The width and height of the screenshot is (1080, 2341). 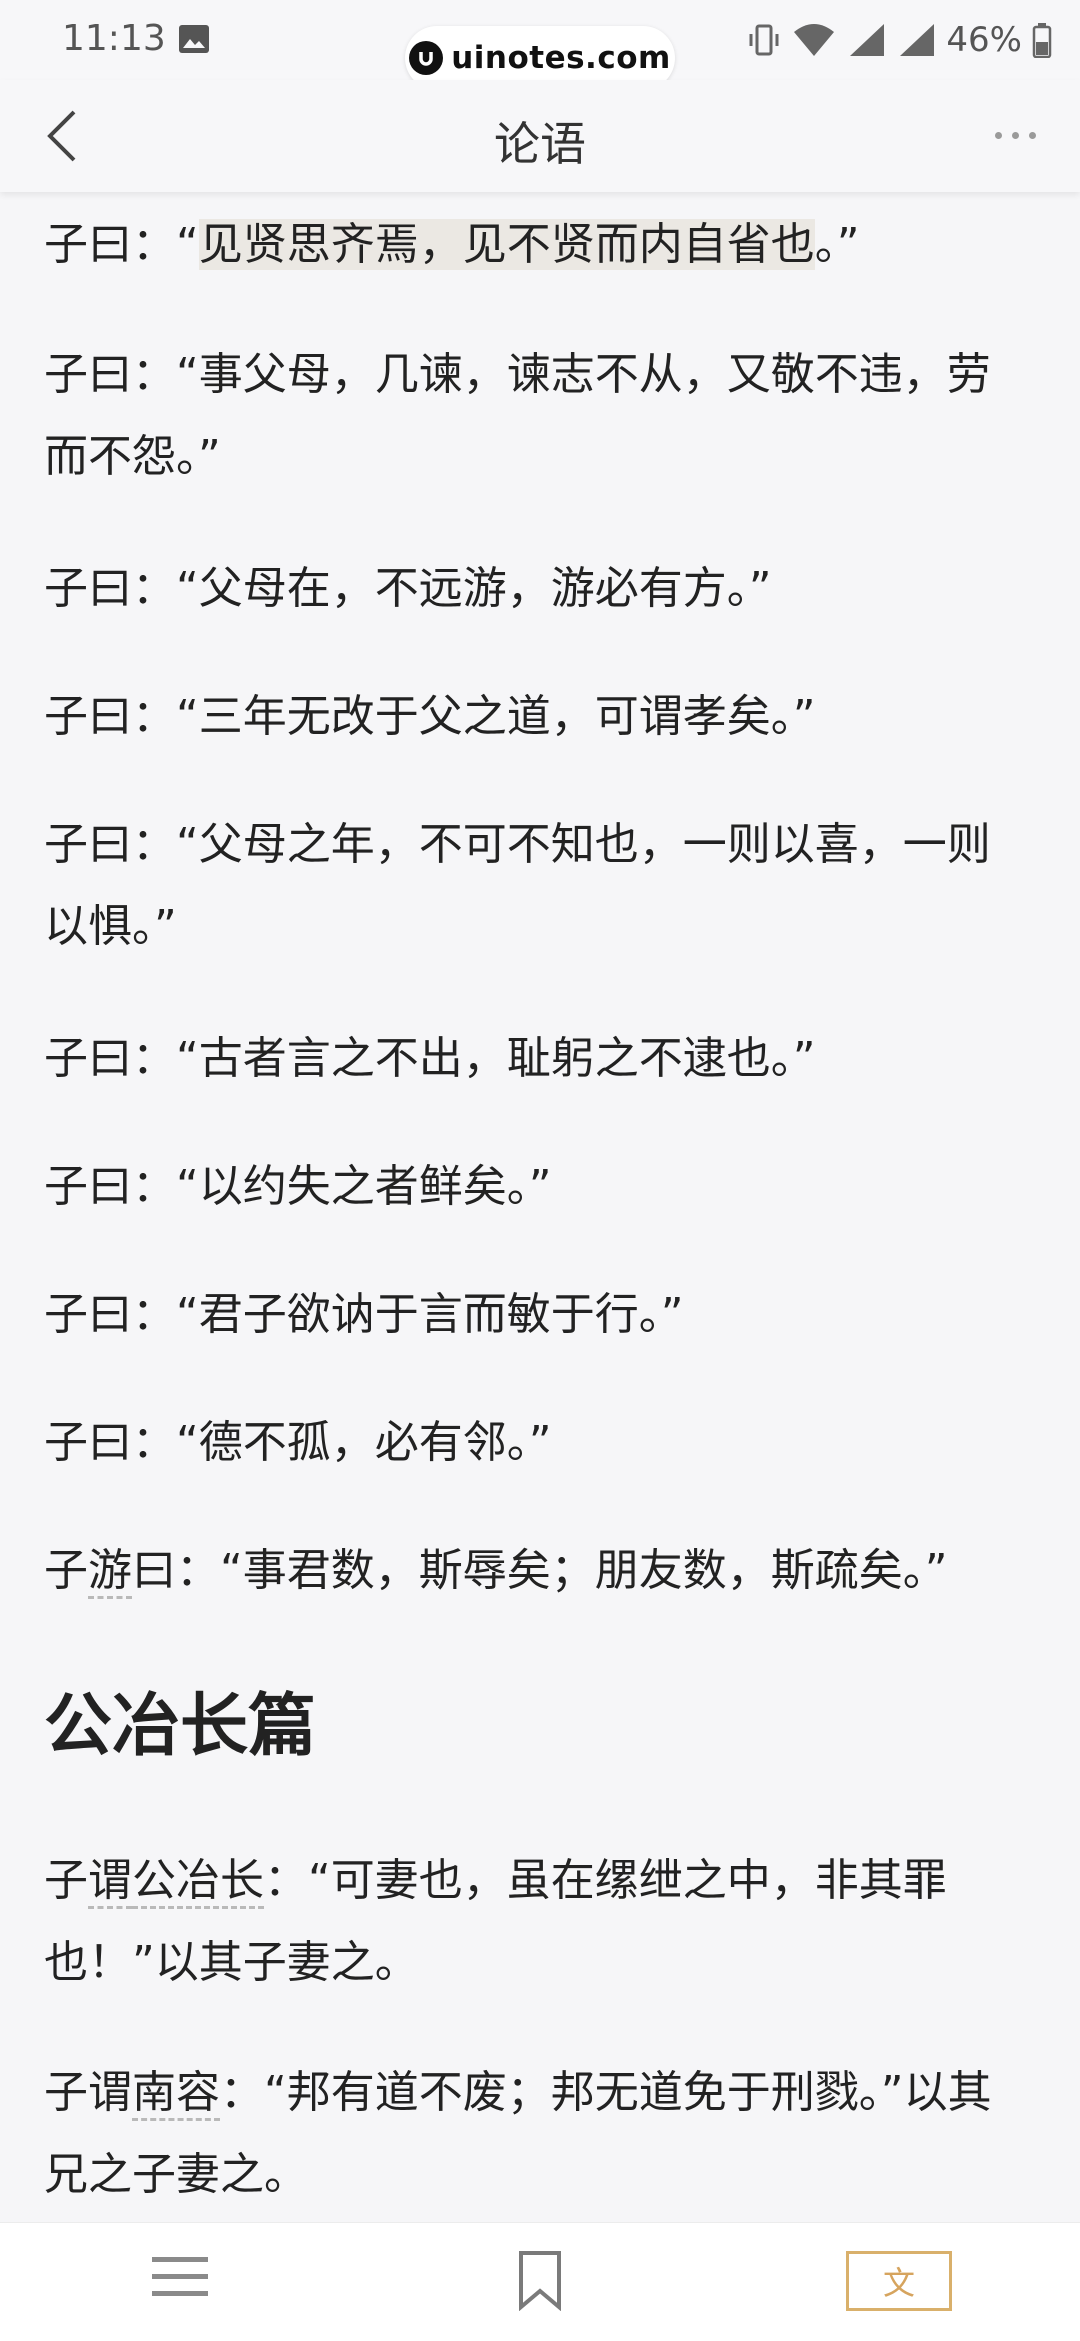 What do you see at coordinates (176, 2094) in the screenshot?
I see `annotation-link: 南容` at bounding box center [176, 2094].